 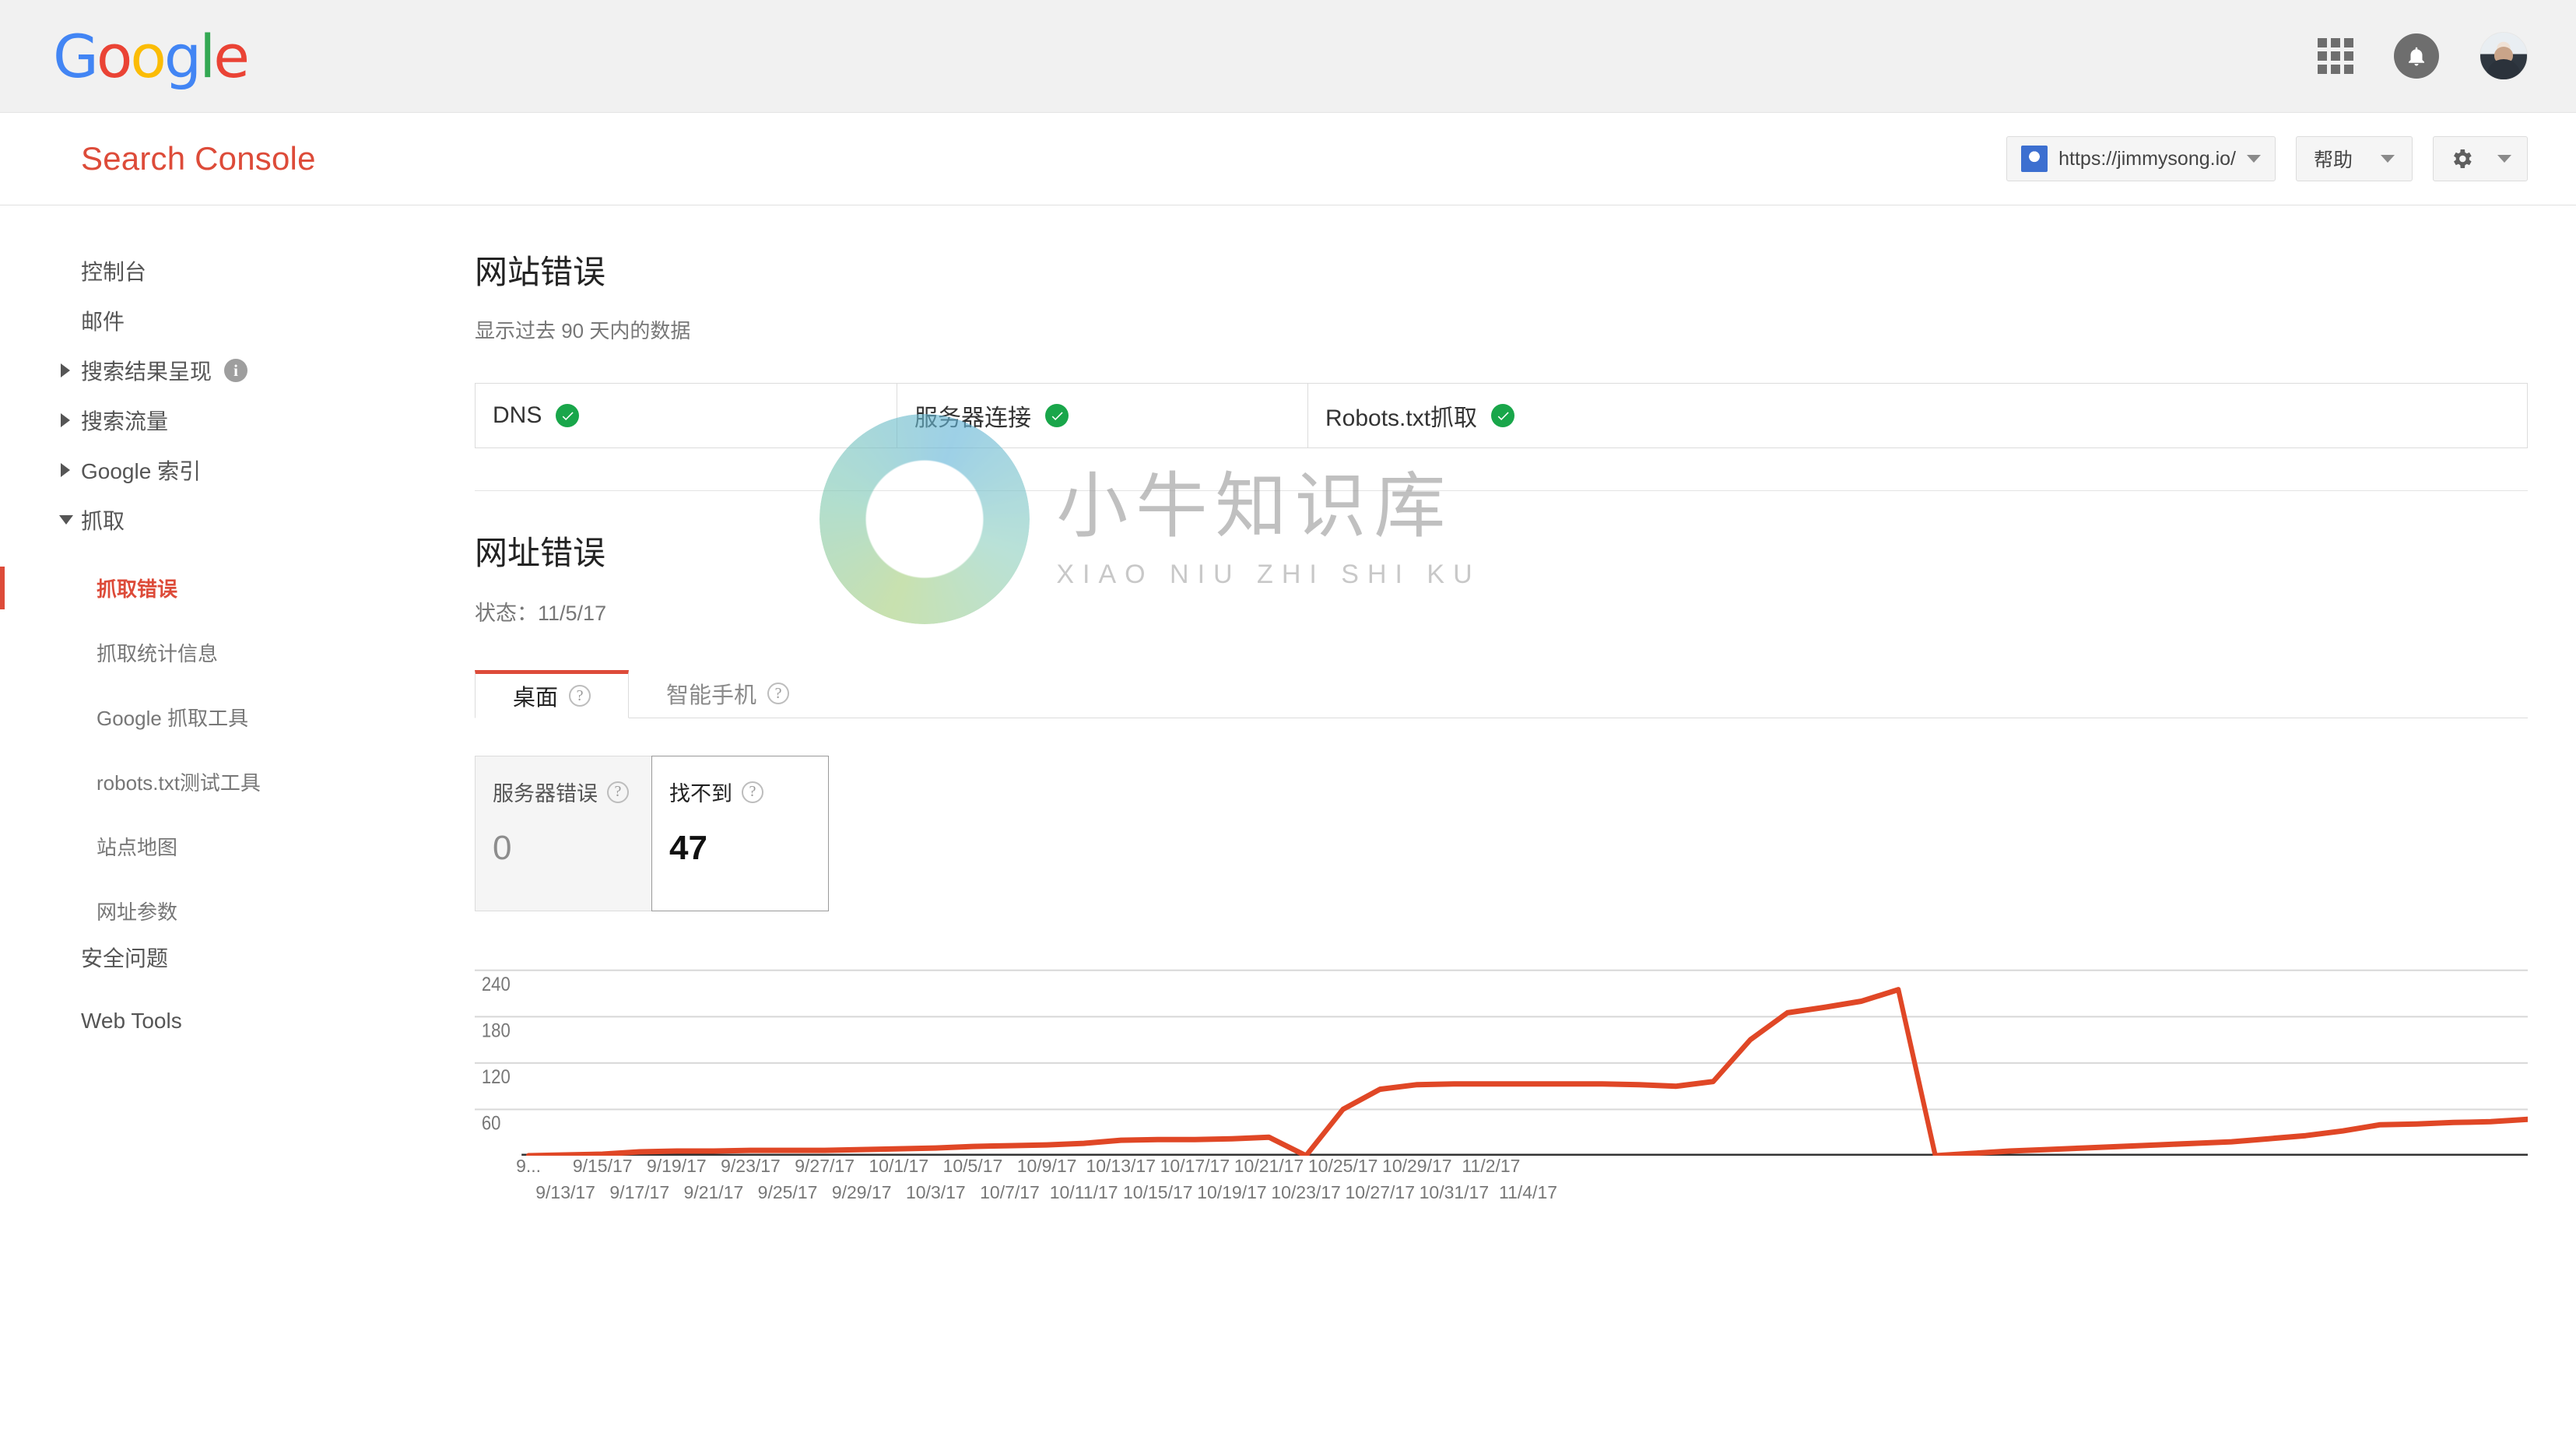 What do you see at coordinates (1502, 694) in the screenshot?
I see `device-tabs: 桌面 ? 智能手机 ?` at bounding box center [1502, 694].